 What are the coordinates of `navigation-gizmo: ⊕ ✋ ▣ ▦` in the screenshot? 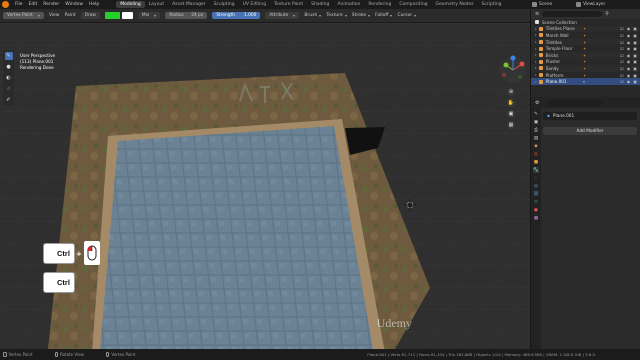 It's located at (513, 92).